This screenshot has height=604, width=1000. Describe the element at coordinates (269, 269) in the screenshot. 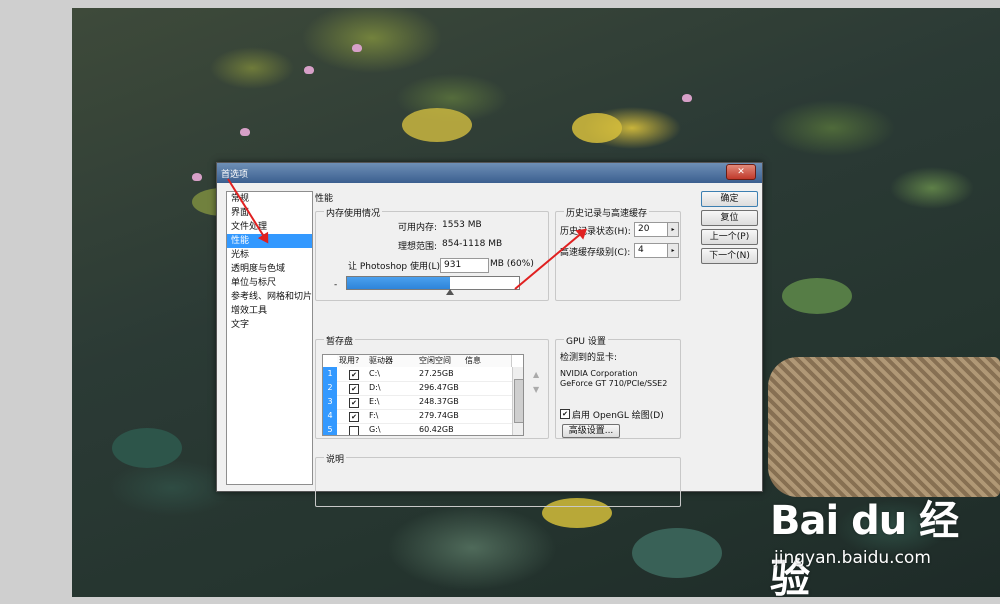

I see `category-item: 透明度与色域` at that location.